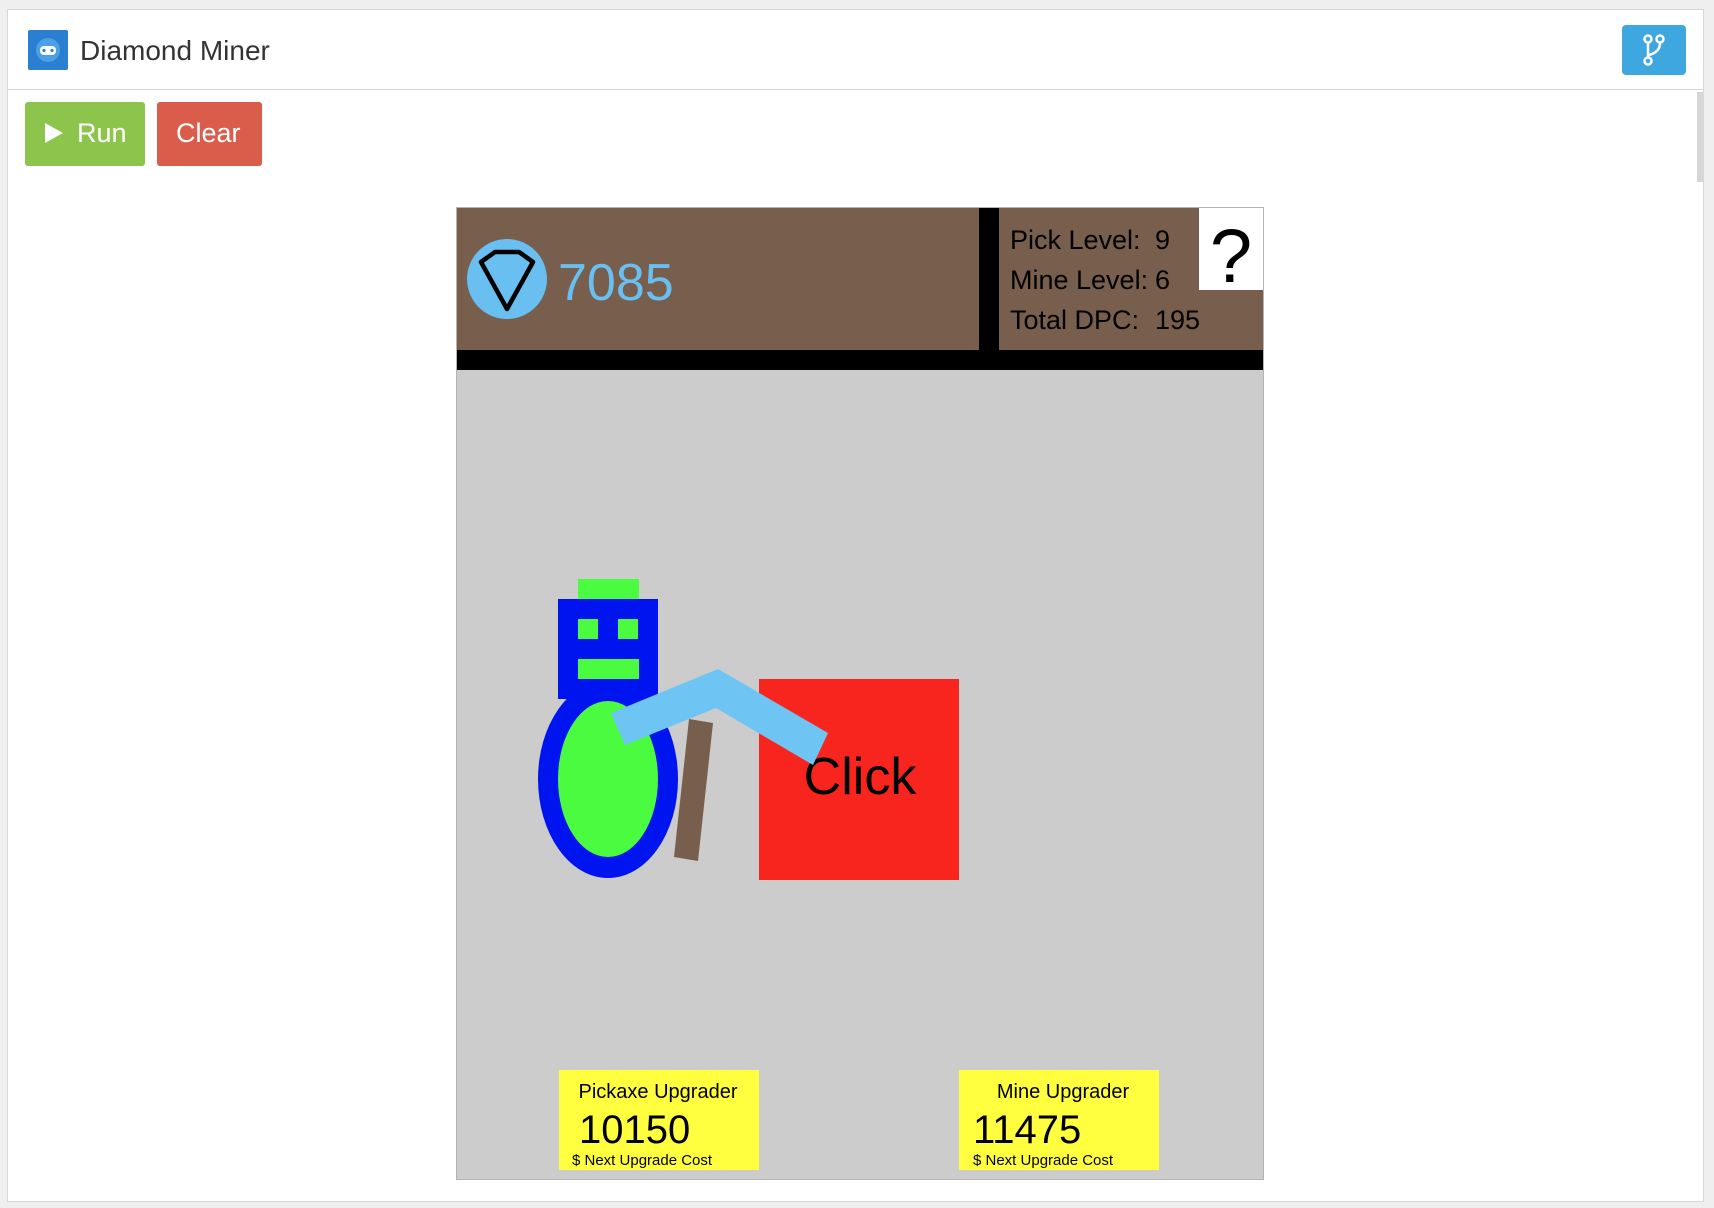 This screenshot has height=1208, width=1714. I want to click on mine-level-label: Mine Level:, so click(1079, 280).